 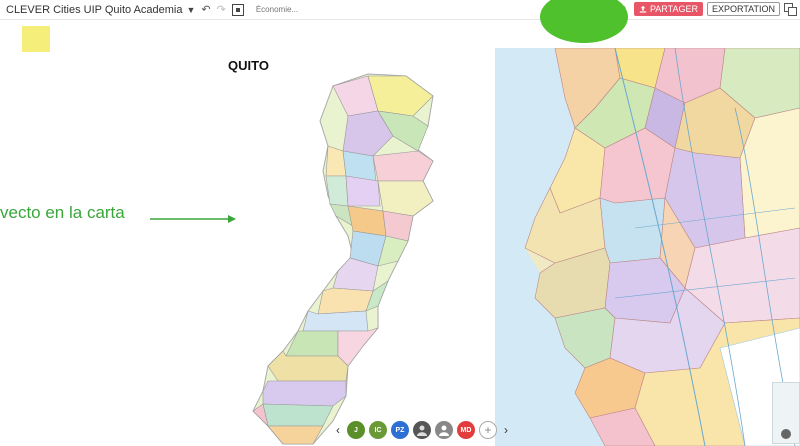 I want to click on collaborators-bar: ‹ J IC PZ MD + ›, so click(x=422, y=430).